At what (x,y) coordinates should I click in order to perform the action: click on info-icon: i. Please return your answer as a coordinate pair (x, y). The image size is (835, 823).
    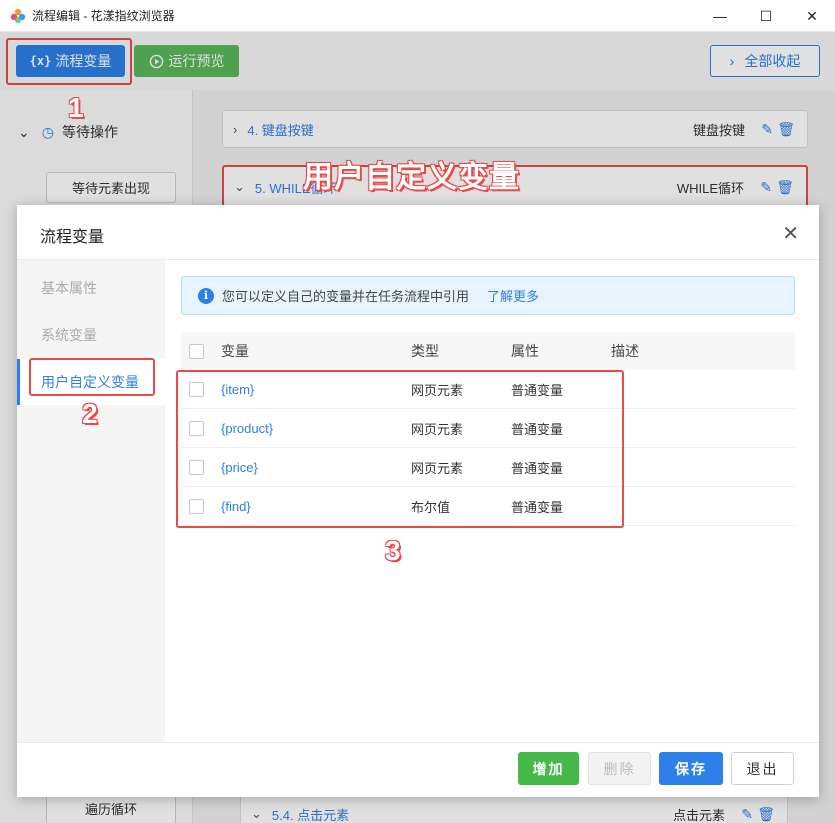
    Looking at the image, I should click on (206, 295).